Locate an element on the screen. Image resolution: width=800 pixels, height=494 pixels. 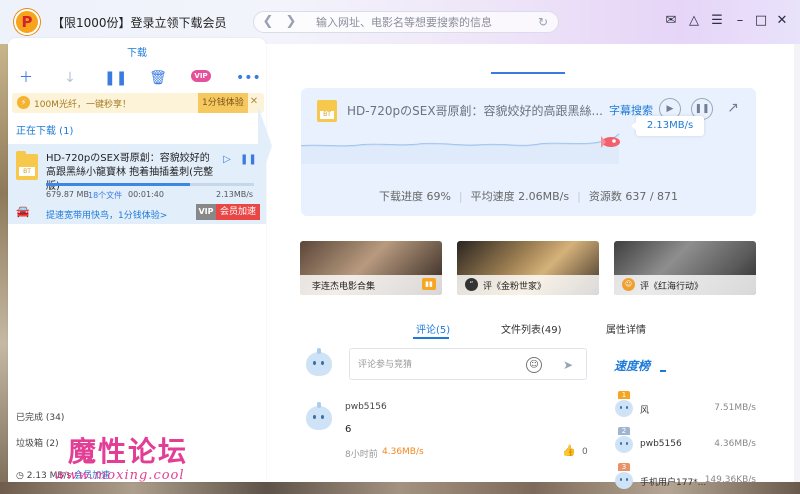
task-size: 679.87 MB is located at coordinates (67, 194).